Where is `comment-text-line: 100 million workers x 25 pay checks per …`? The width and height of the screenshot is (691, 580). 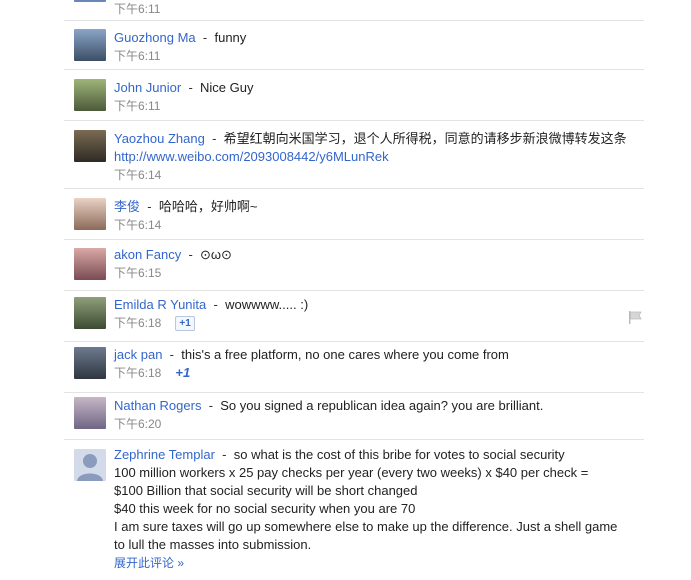 comment-text-line: 100 million workers x 25 pay checks per … is located at coordinates (351, 472).